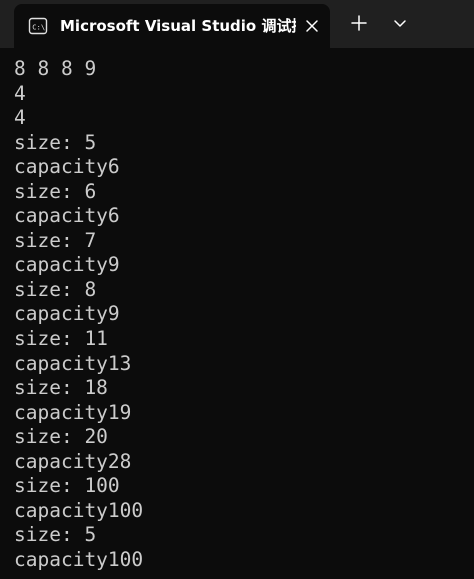 Image resolution: width=474 pixels, height=579 pixels. I want to click on console-line: size: 20, so click(61, 437).